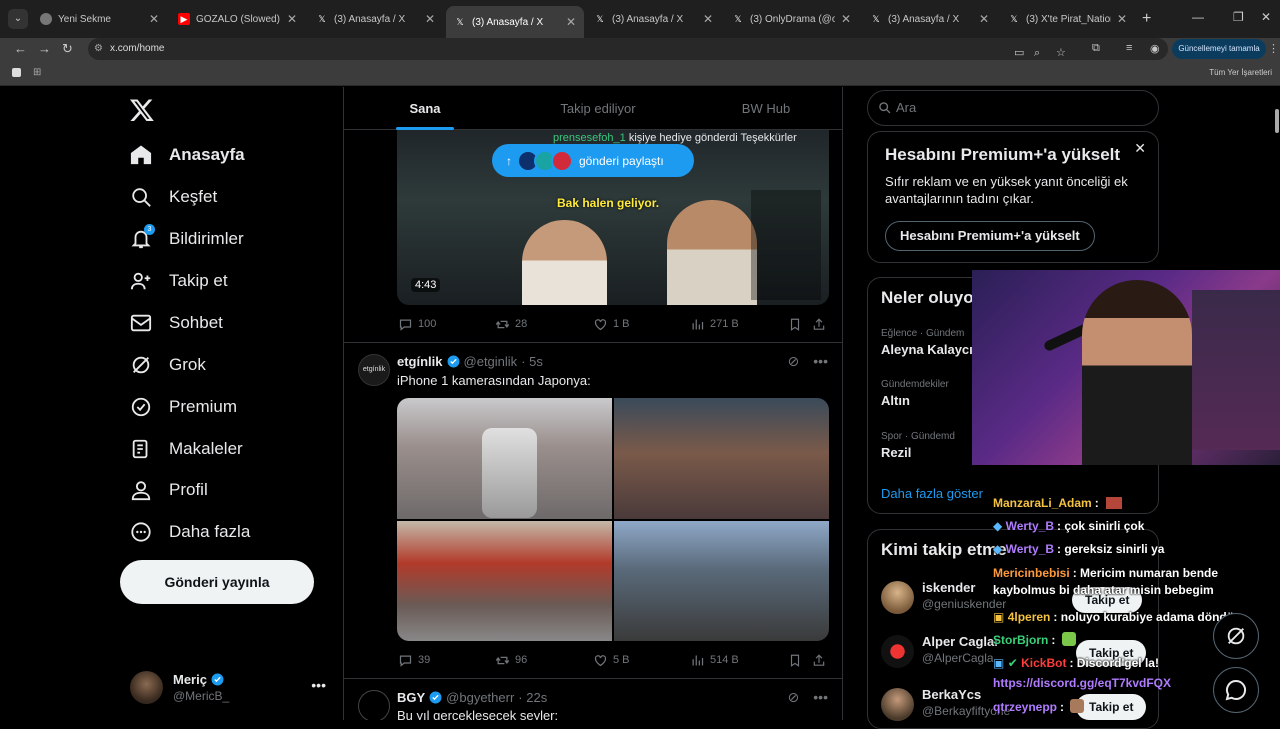 The height and width of the screenshot is (729, 1280). I want to click on post-time: · 22s, so click(532, 697).